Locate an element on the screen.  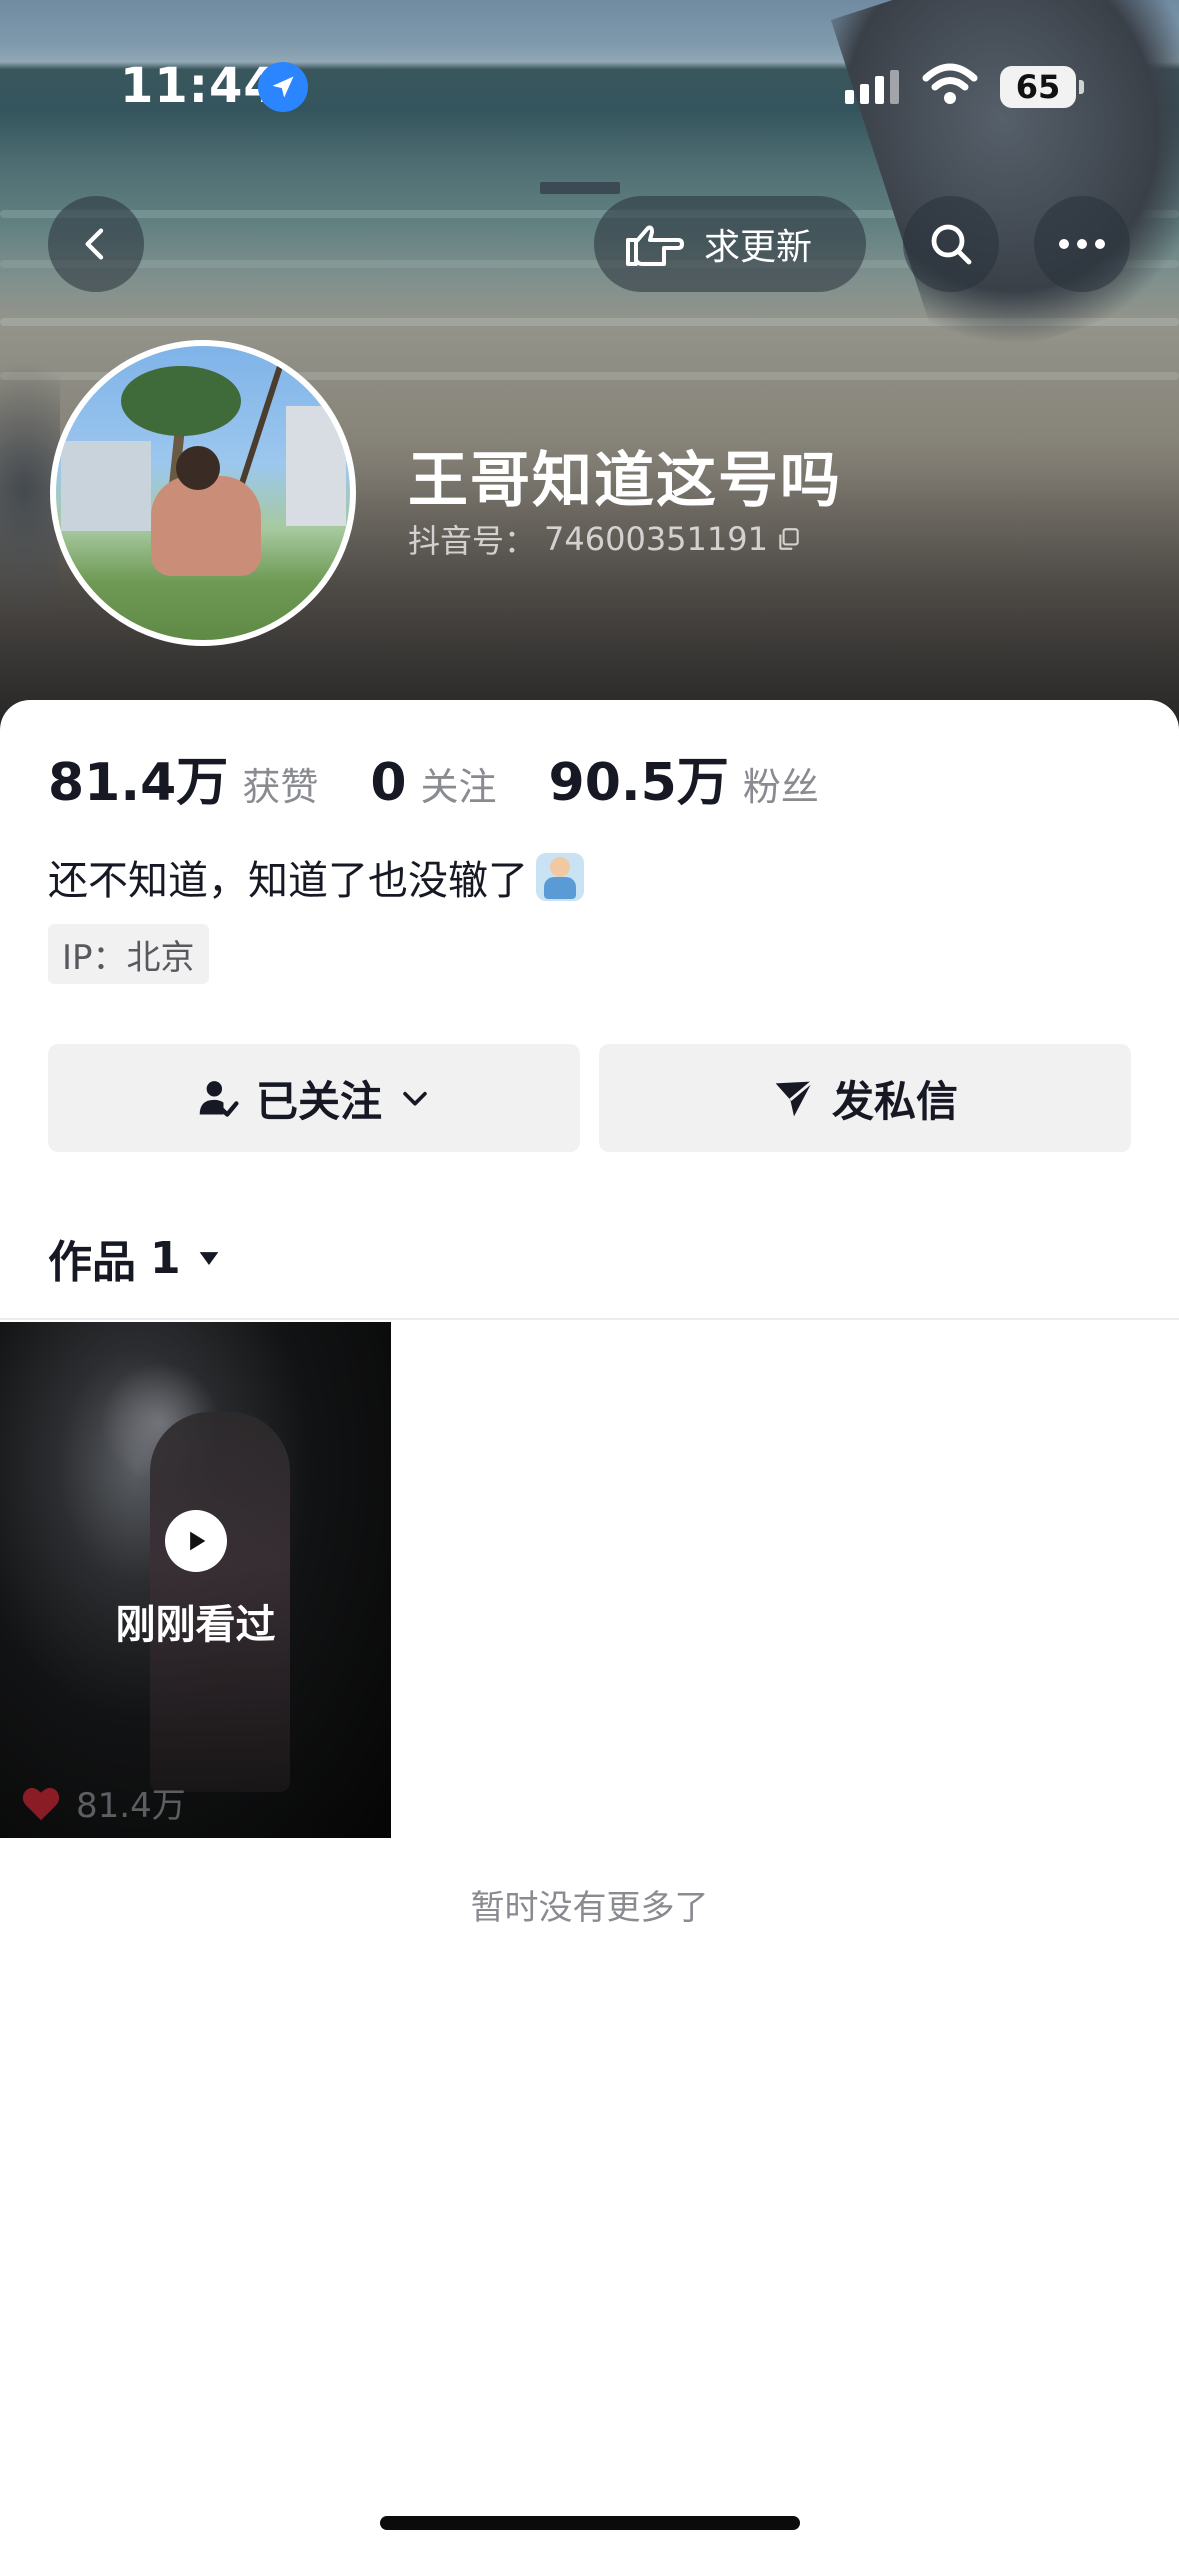
back-button is located at coordinates (96, 244).